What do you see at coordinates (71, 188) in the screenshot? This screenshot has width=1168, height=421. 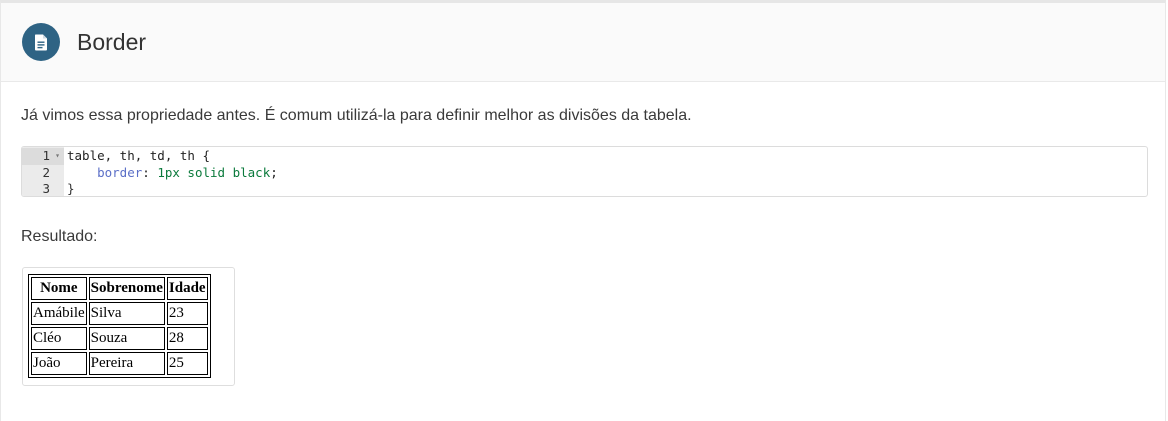 I see `code-line: }` at bounding box center [71, 188].